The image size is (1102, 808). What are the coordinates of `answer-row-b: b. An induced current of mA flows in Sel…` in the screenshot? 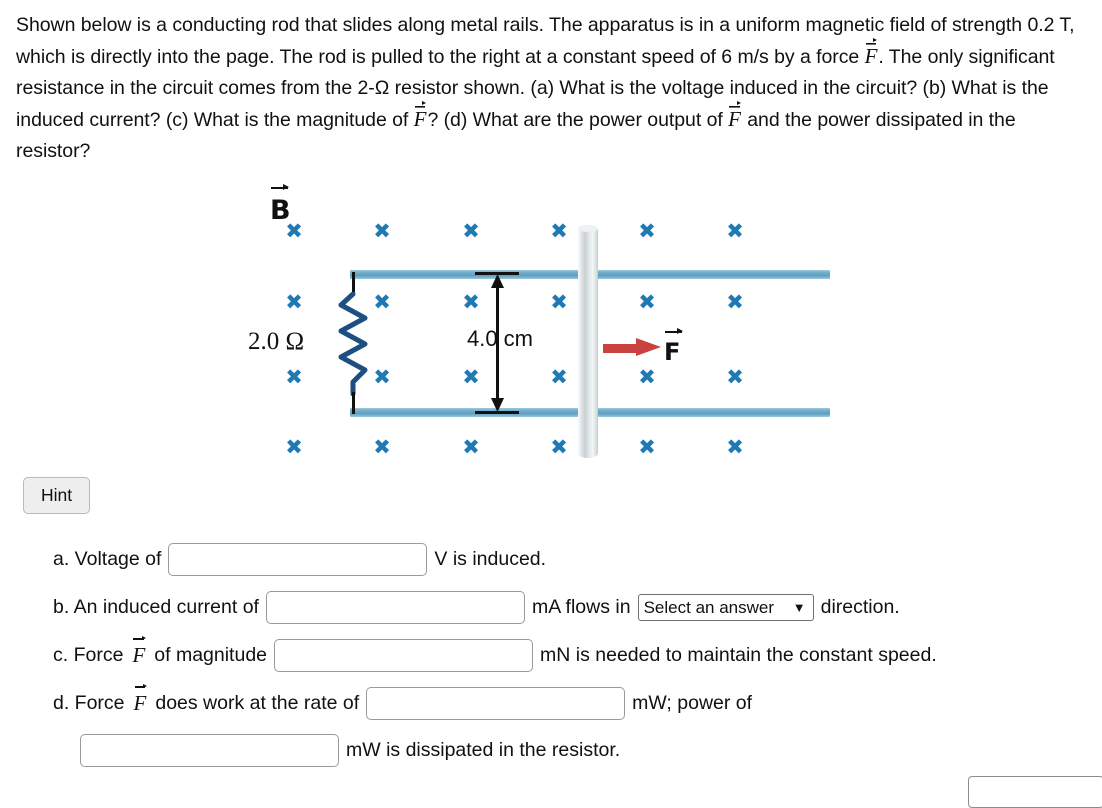 It's located at (480, 607).